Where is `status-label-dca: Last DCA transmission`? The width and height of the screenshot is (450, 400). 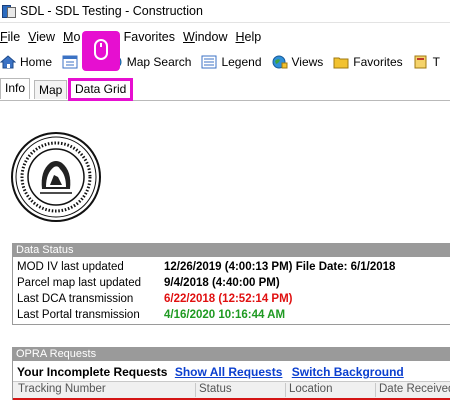
status-label-dca: Last DCA transmission is located at coordinates (75, 299).